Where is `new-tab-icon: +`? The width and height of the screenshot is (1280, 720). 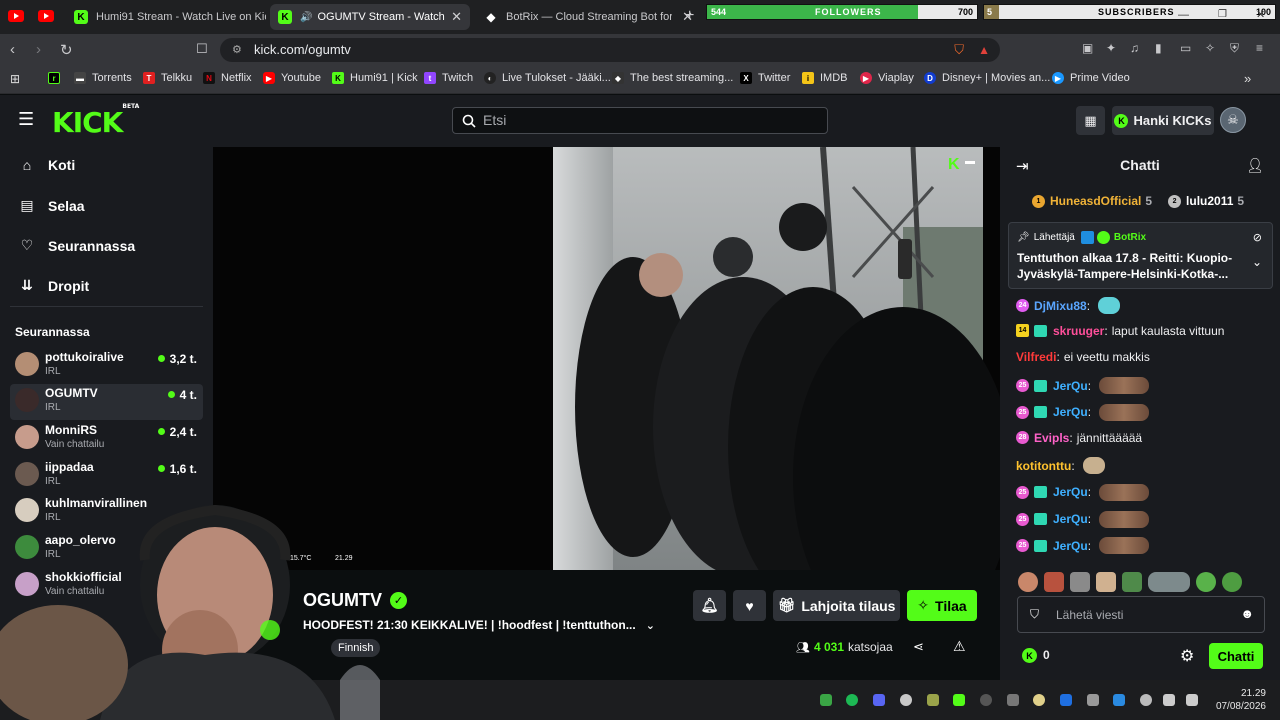
new-tab-icon: + is located at coordinates (689, 16).